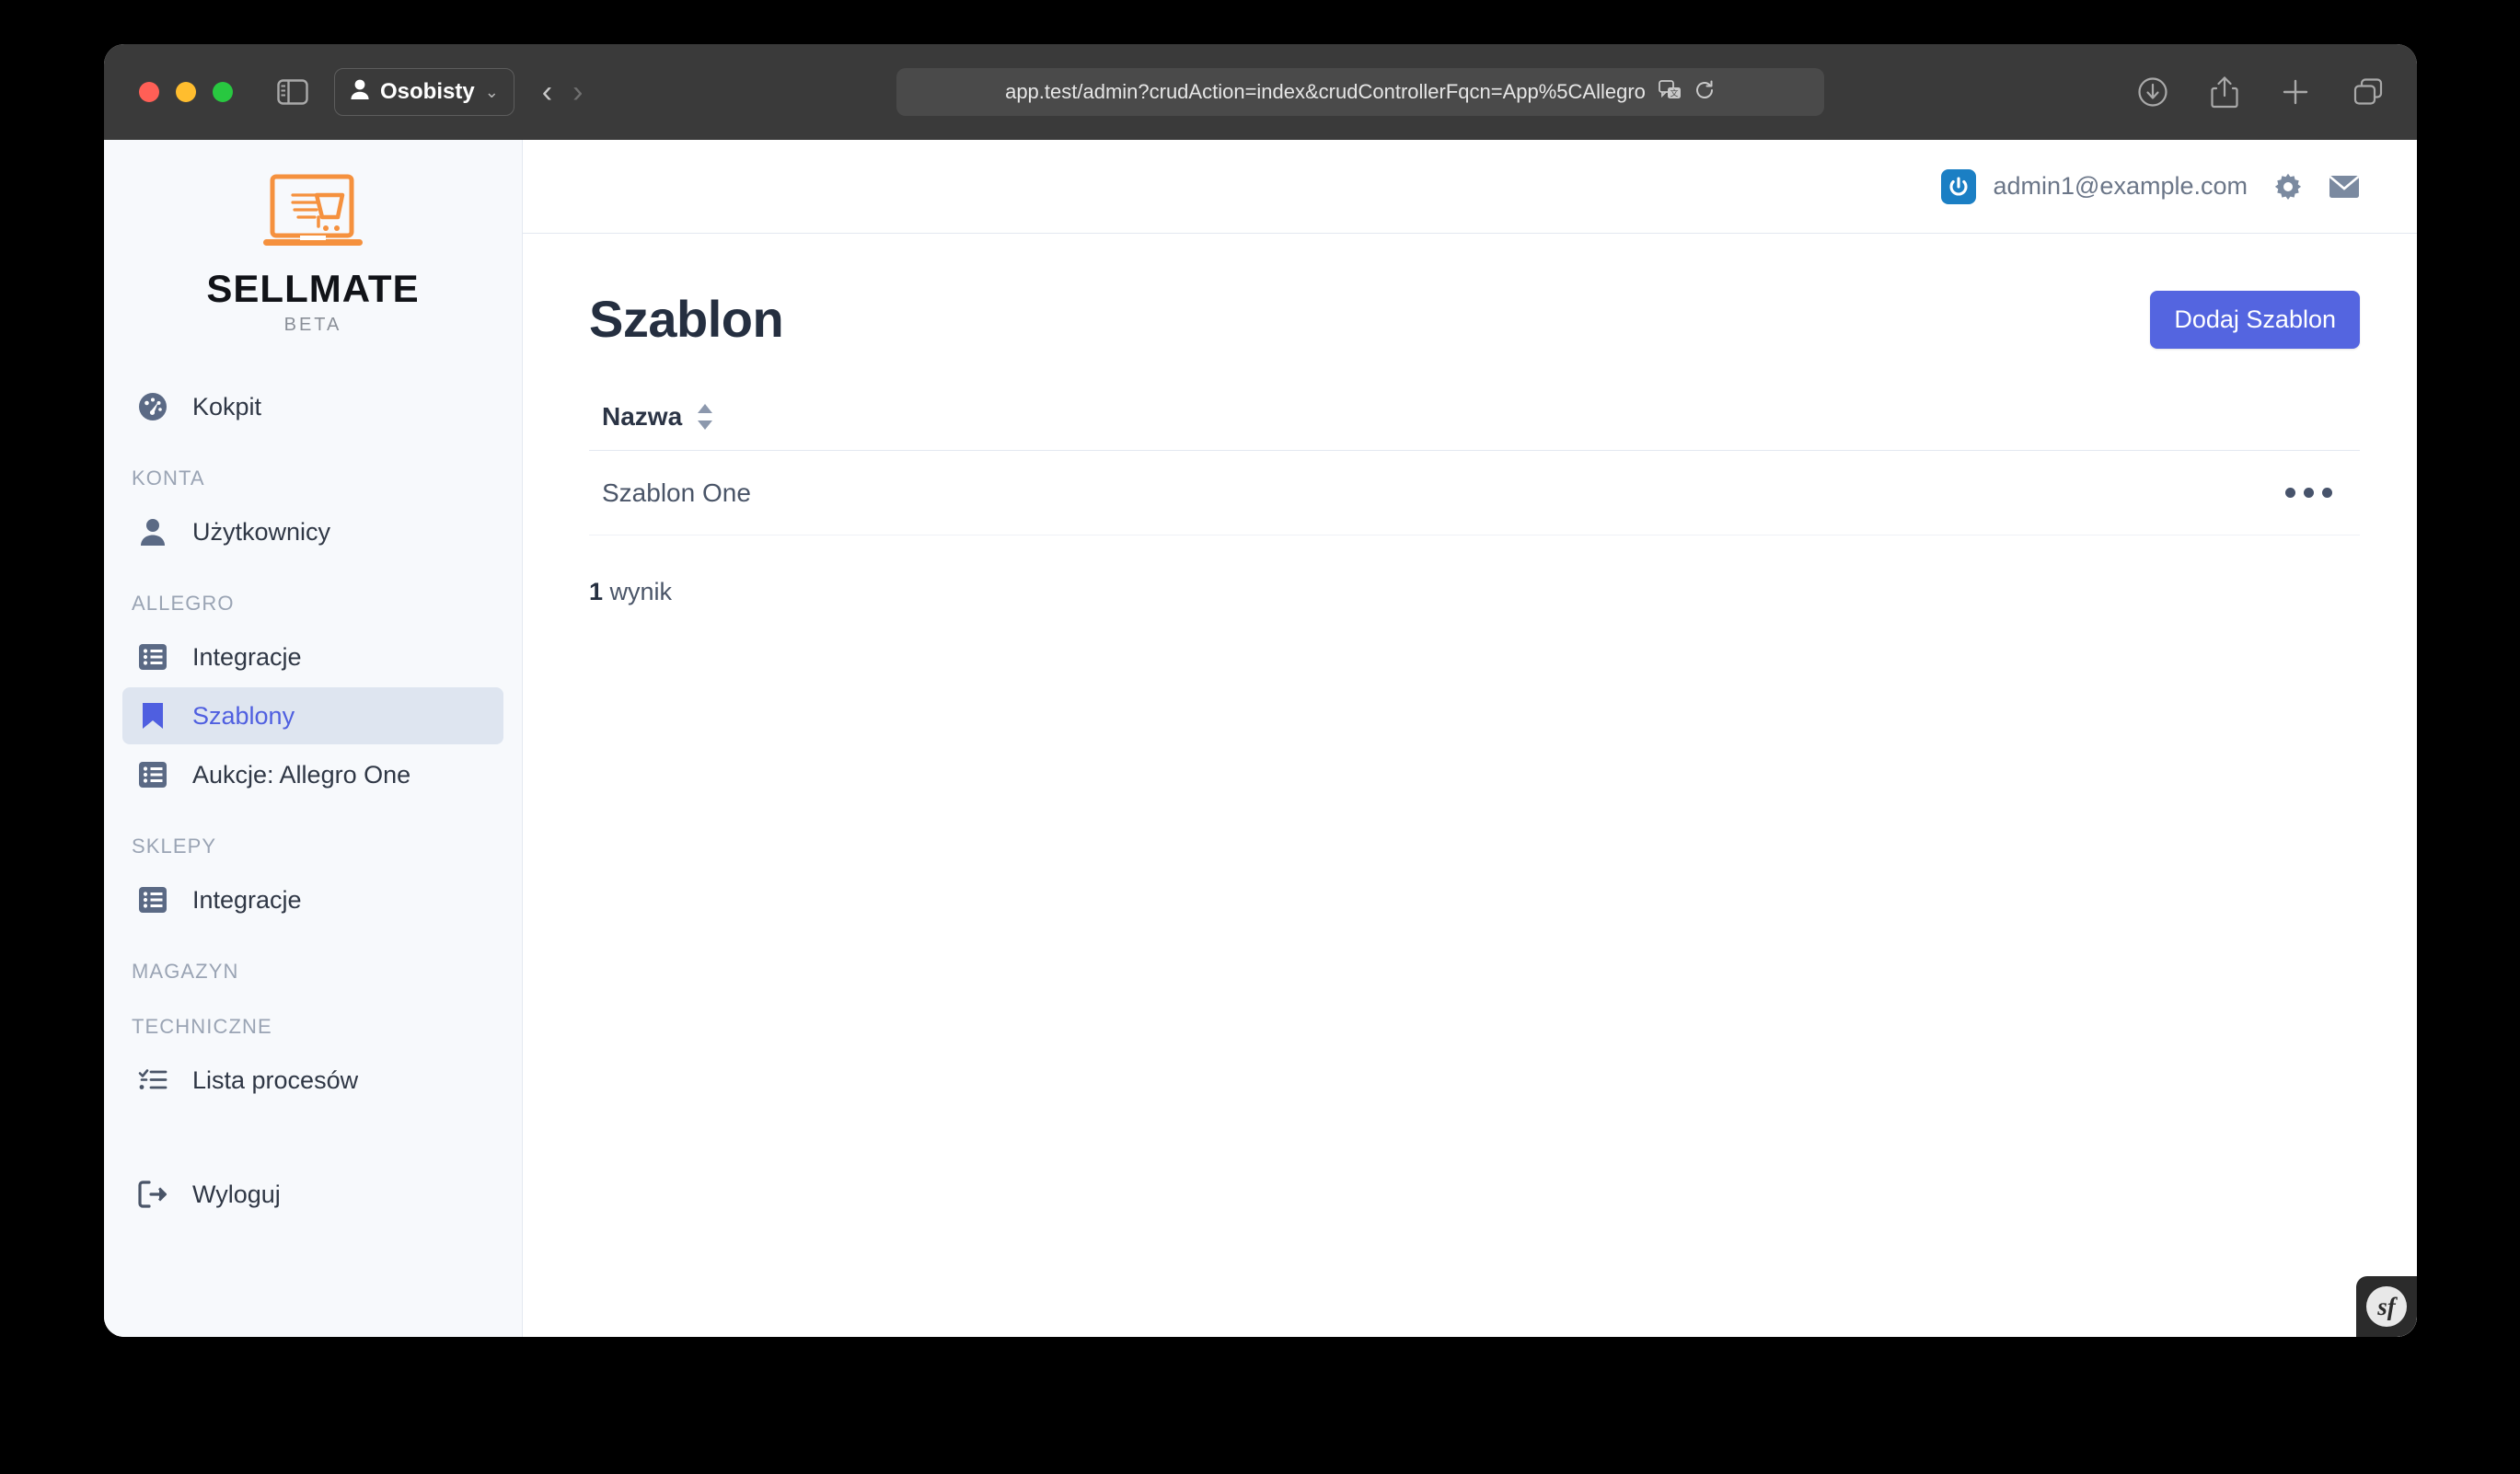 This screenshot has width=2520, height=1474. Describe the element at coordinates (1687, 93) in the screenshot. I see `address-bar-actions: 文` at that location.